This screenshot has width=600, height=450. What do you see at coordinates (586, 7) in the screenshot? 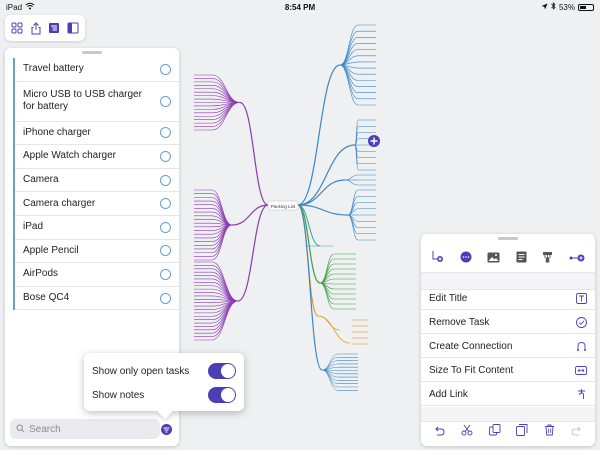
I see `battery-icon` at bounding box center [586, 7].